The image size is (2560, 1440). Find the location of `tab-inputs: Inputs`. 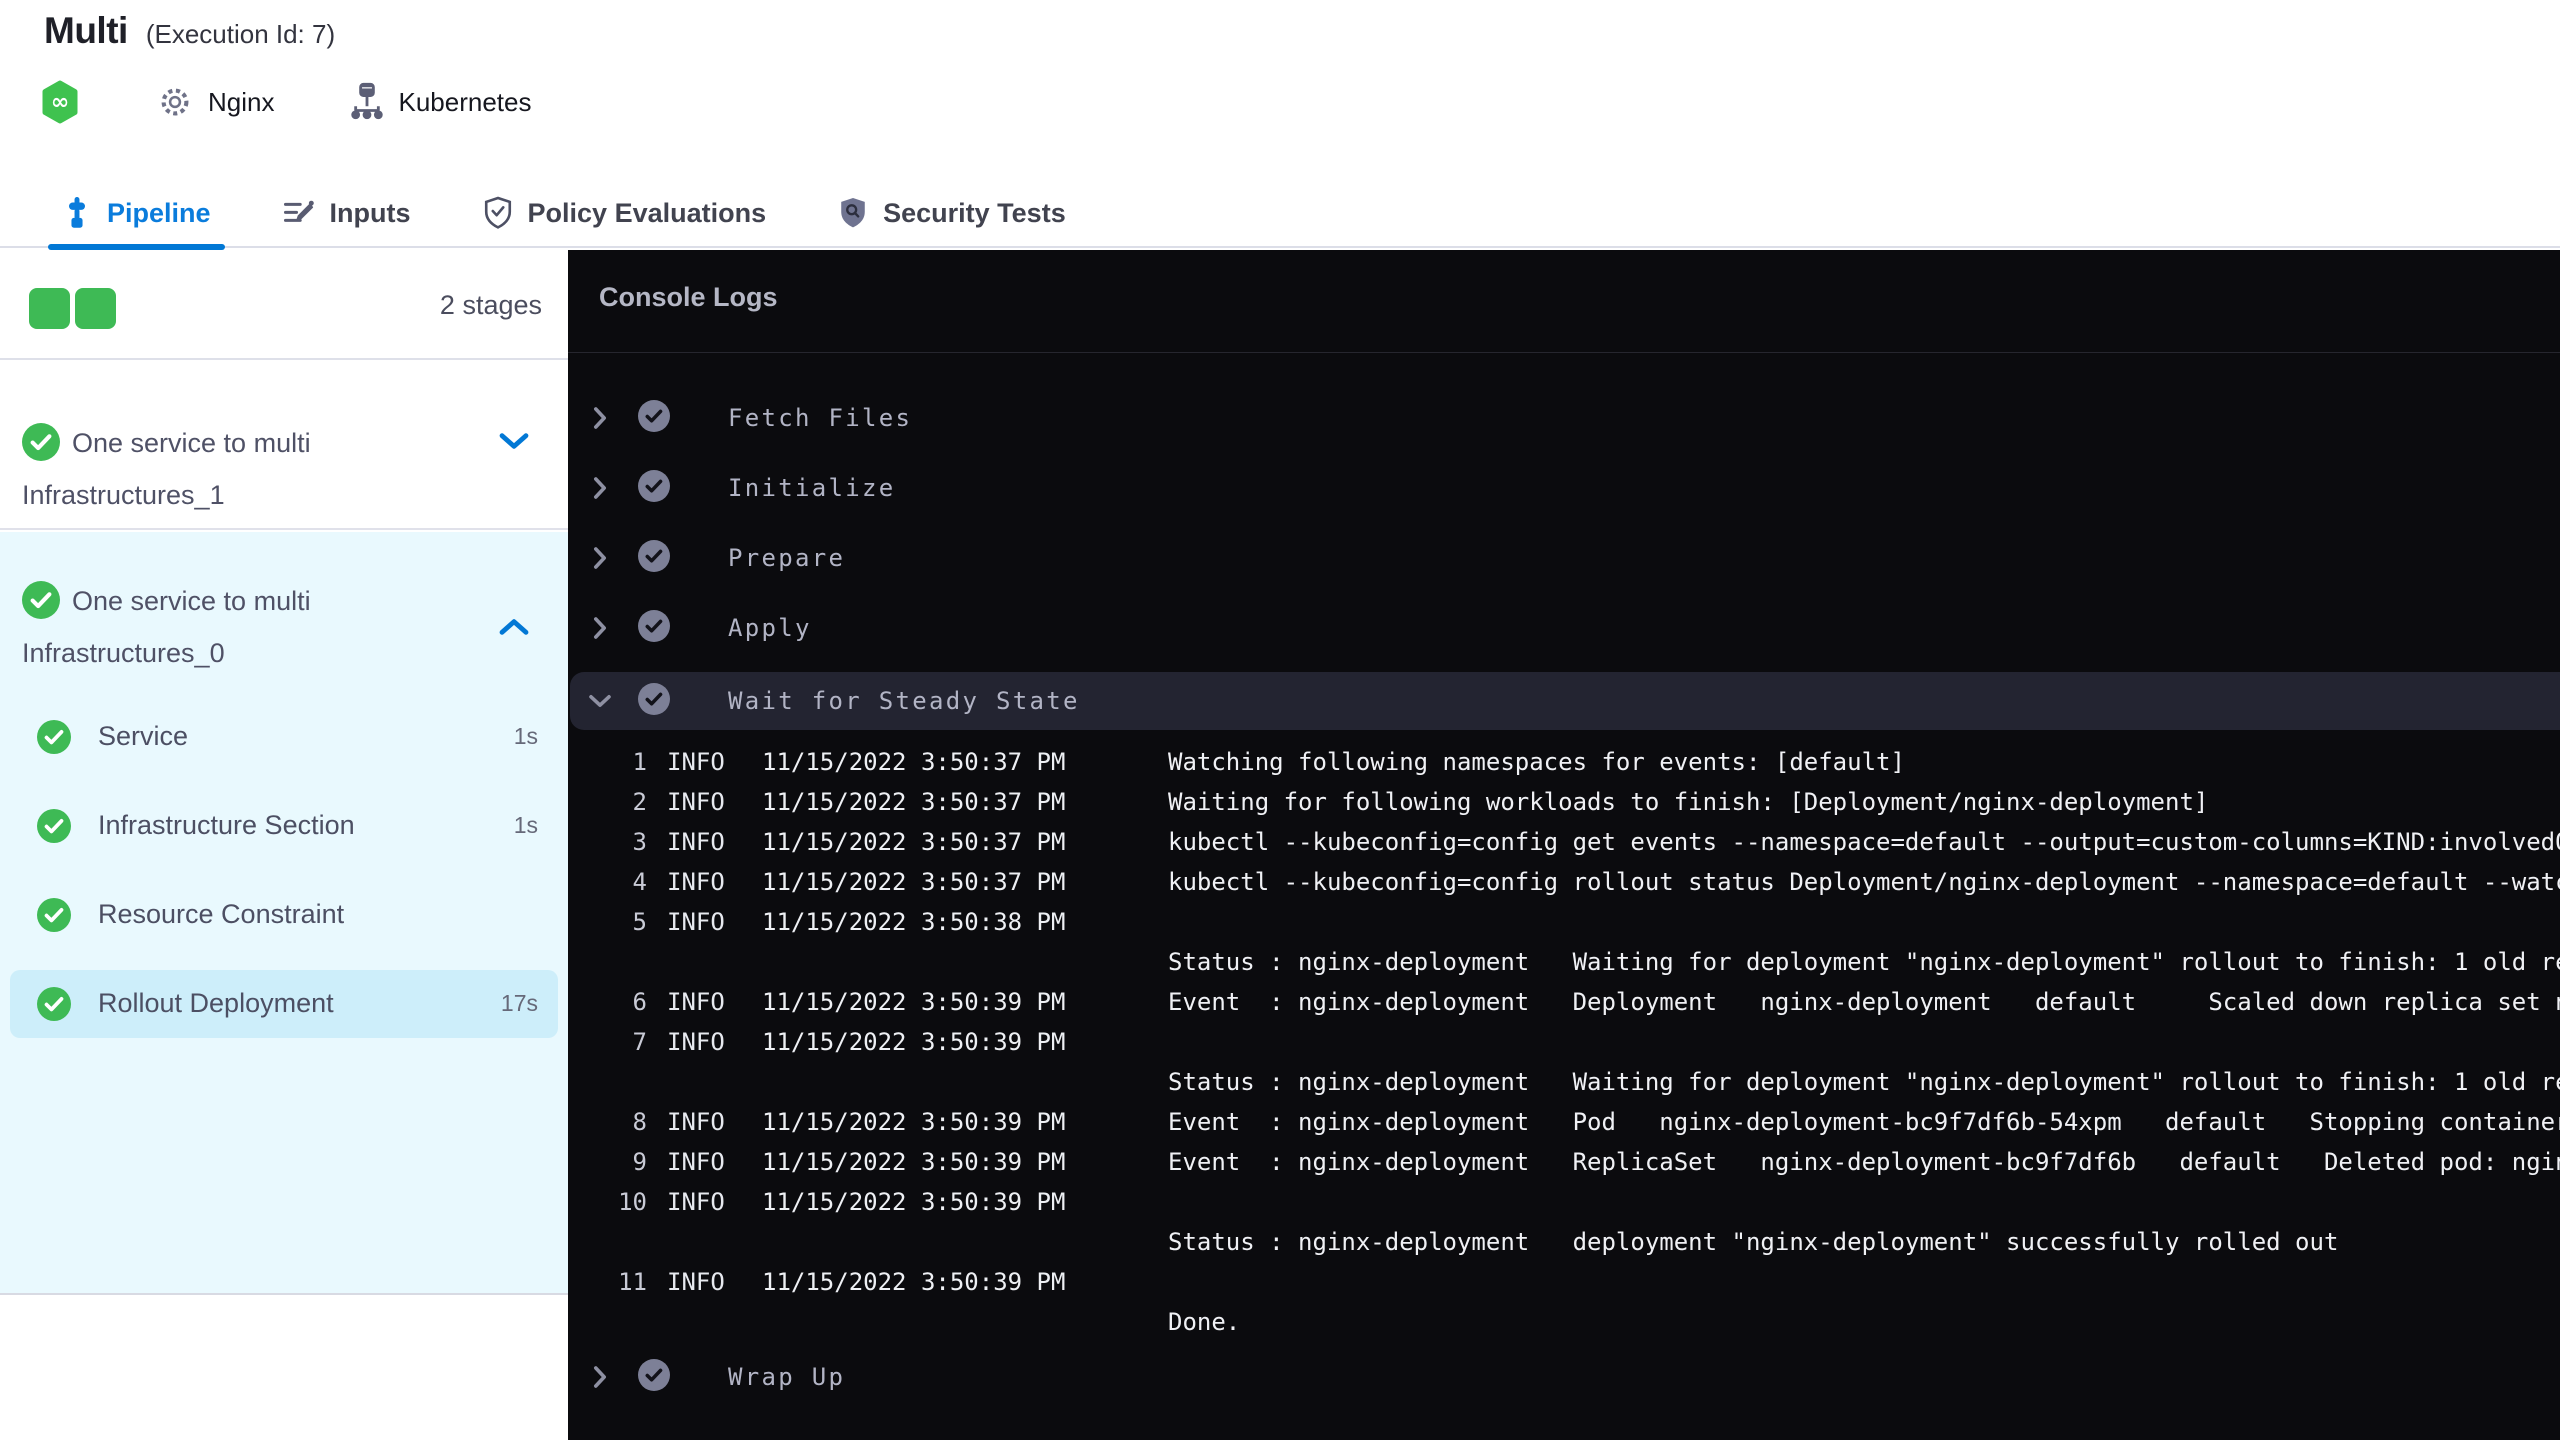

tab-inputs: Inputs is located at coordinates (347, 213).